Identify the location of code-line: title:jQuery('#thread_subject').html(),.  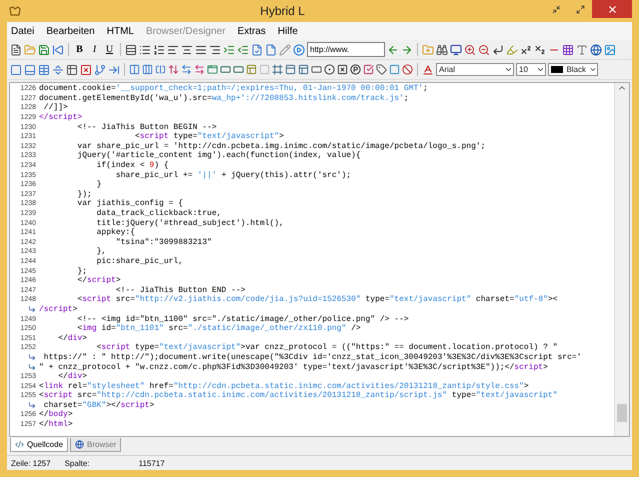
(190, 223).